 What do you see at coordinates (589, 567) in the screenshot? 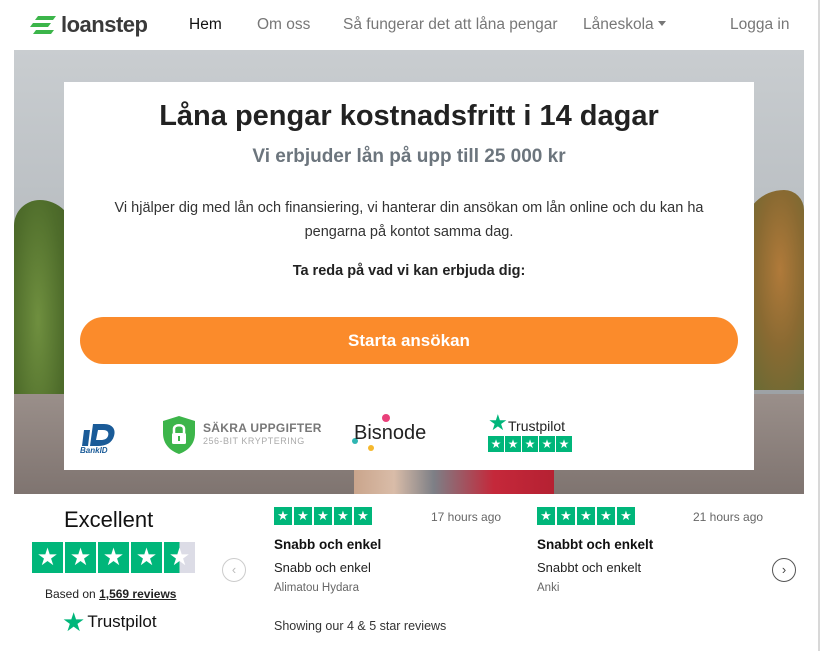
I see `review-text: Snabbt och enkelt` at bounding box center [589, 567].